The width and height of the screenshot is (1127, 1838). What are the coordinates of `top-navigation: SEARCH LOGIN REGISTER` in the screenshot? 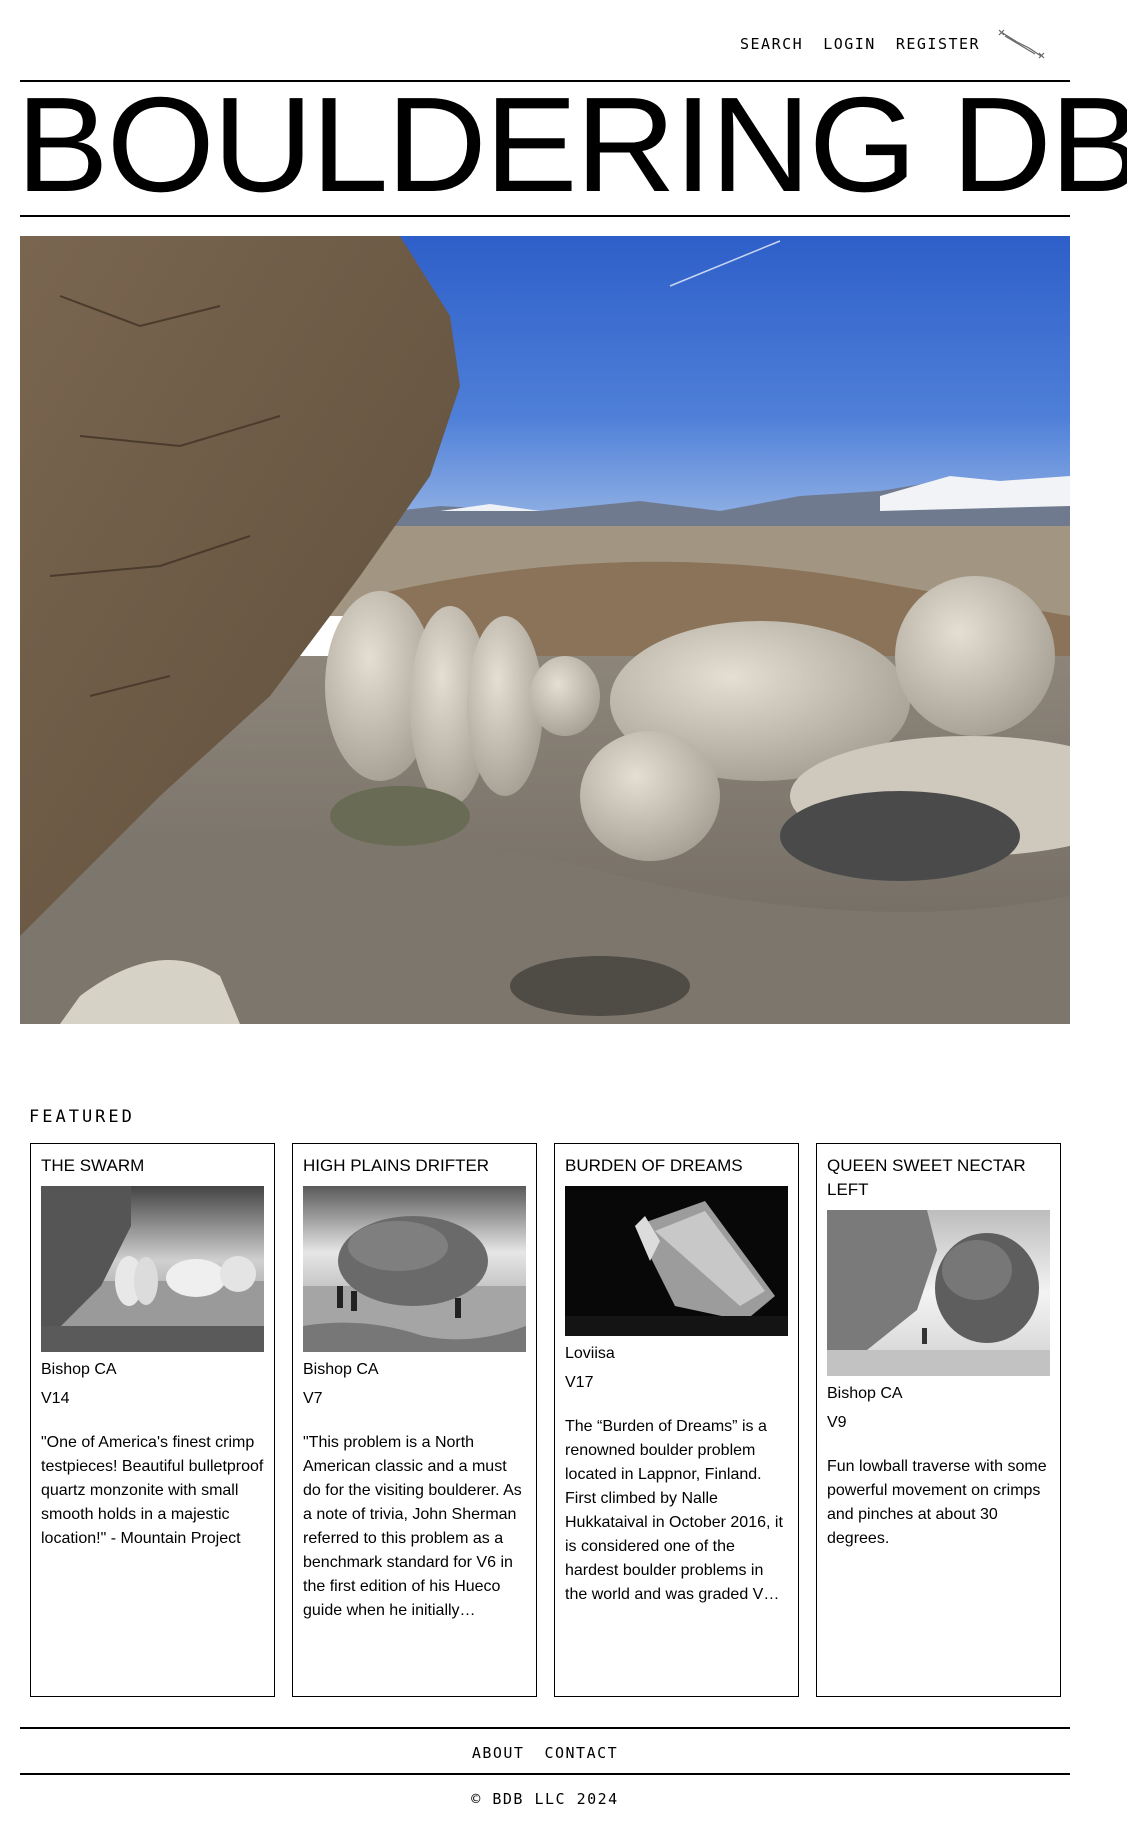 It's located at (860, 44).